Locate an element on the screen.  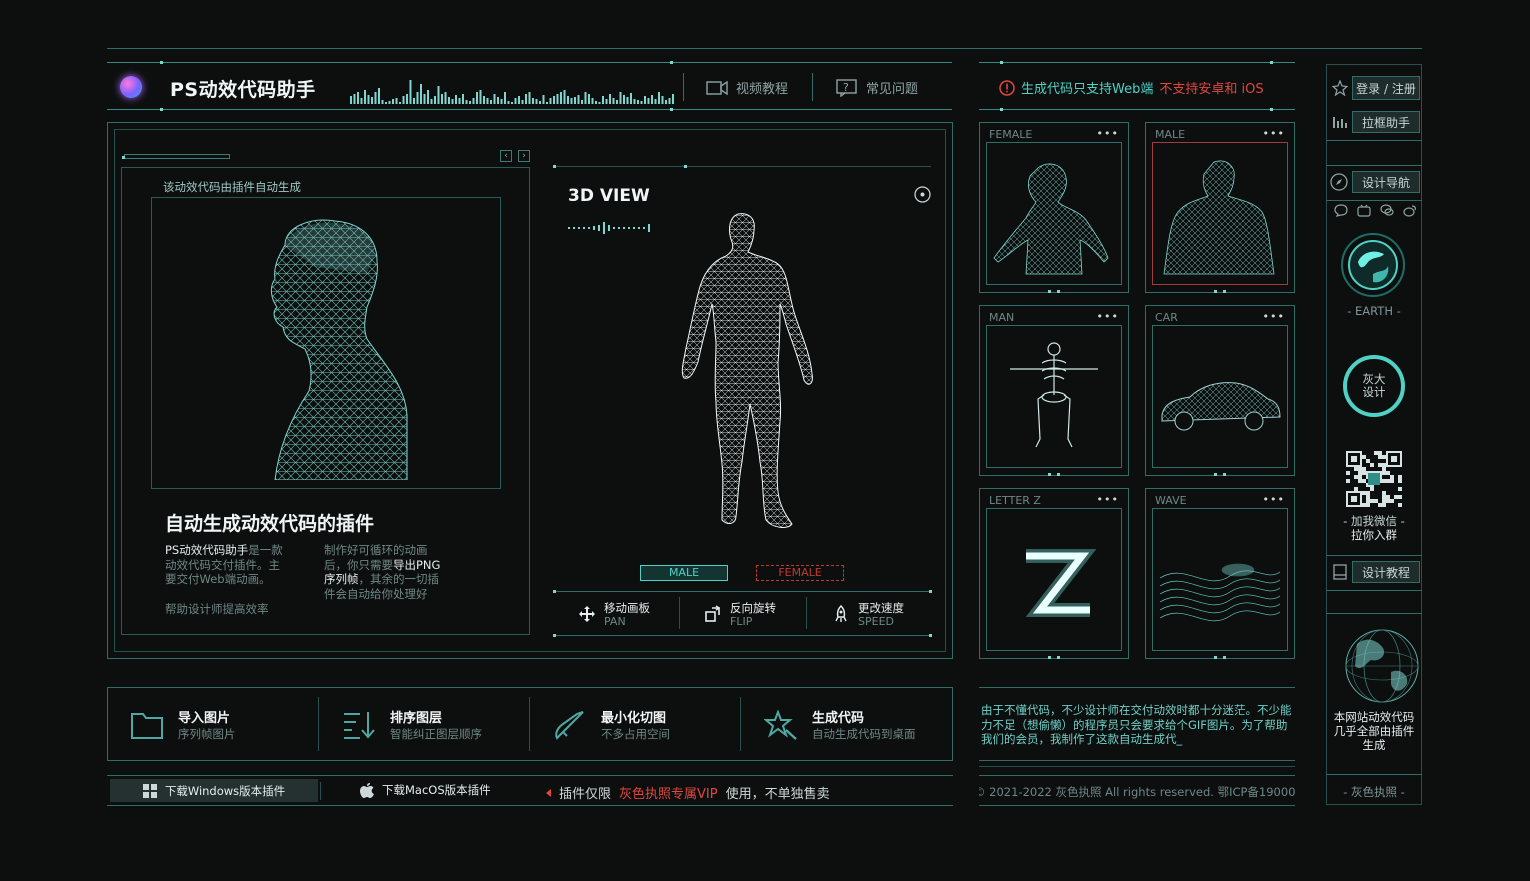
download-windows-label: 下载Windows版本插件 is located at coordinates (225, 790).